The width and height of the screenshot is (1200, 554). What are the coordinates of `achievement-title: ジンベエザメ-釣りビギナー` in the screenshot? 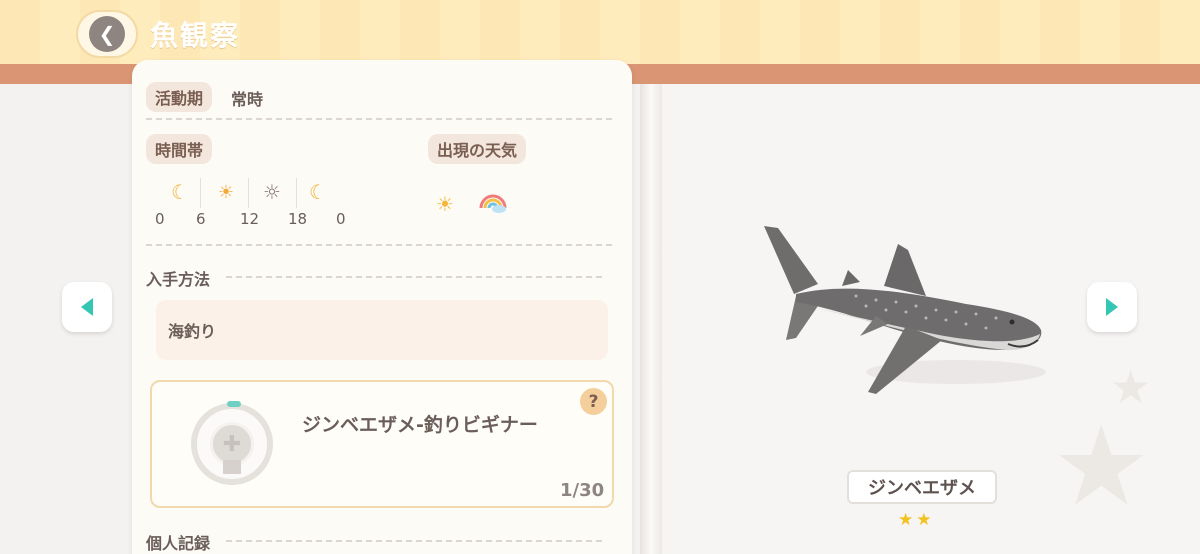 It's located at (420, 425).